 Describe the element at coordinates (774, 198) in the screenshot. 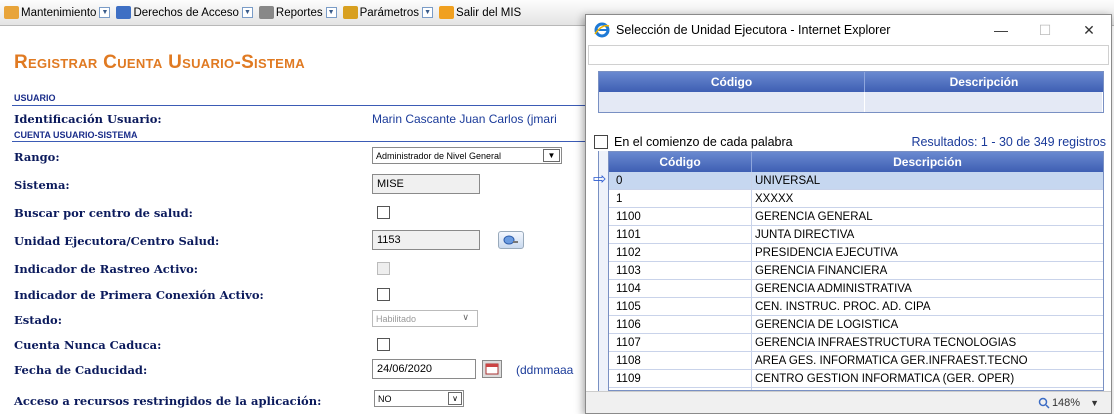

I see `cell-description: XXXXX` at that location.